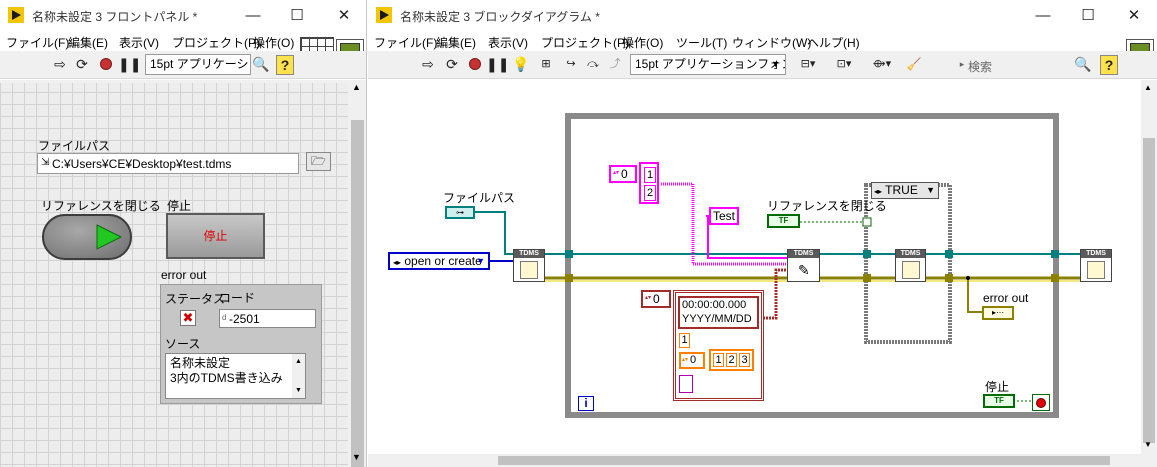 The height and width of the screenshot is (467, 1157). What do you see at coordinates (37, 42) in the screenshot?
I see `menu-file: ファイル(F)` at bounding box center [37, 42].